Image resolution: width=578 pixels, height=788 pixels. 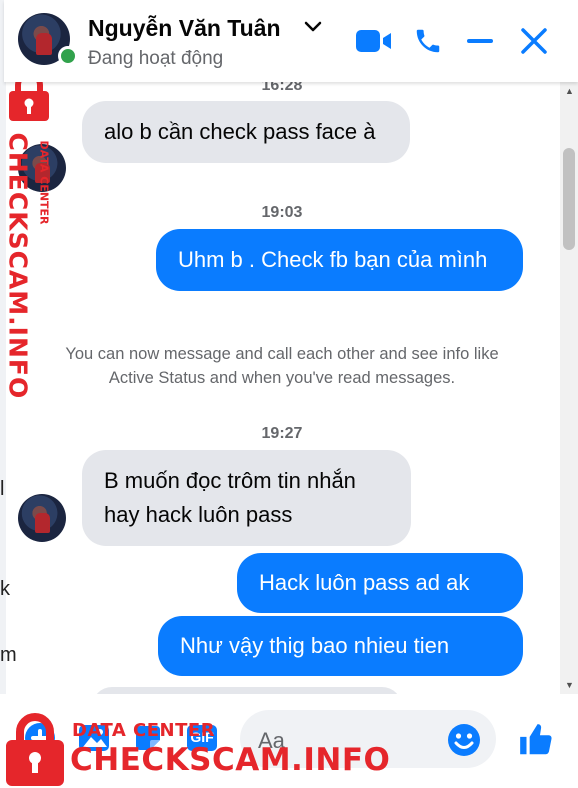 What do you see at coordinates (339, 260) in the screenshot?
I see `outgoing-message: Uhm b . Check fb bạn của mình` at bounding box center [339, 260].